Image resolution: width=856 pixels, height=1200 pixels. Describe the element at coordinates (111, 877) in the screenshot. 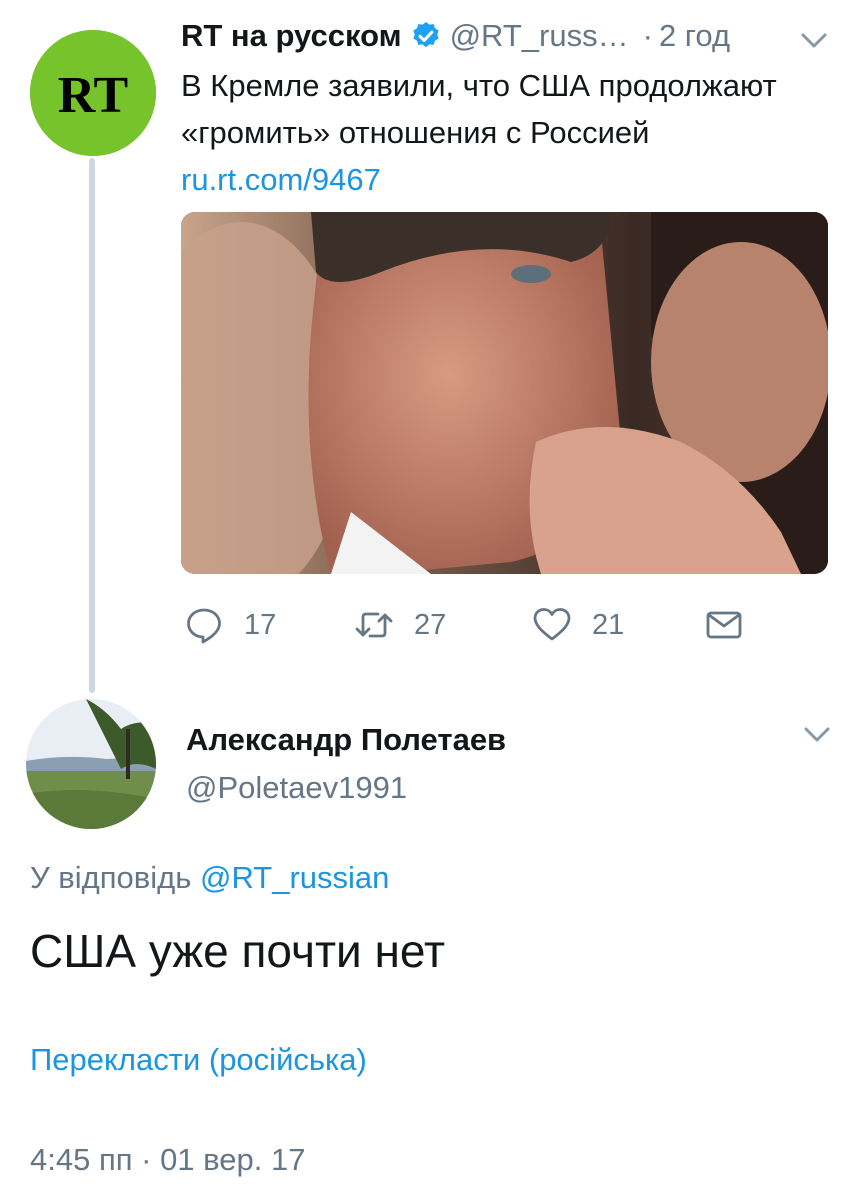

I see `reply-to-prefix: У відповідь` at that location.